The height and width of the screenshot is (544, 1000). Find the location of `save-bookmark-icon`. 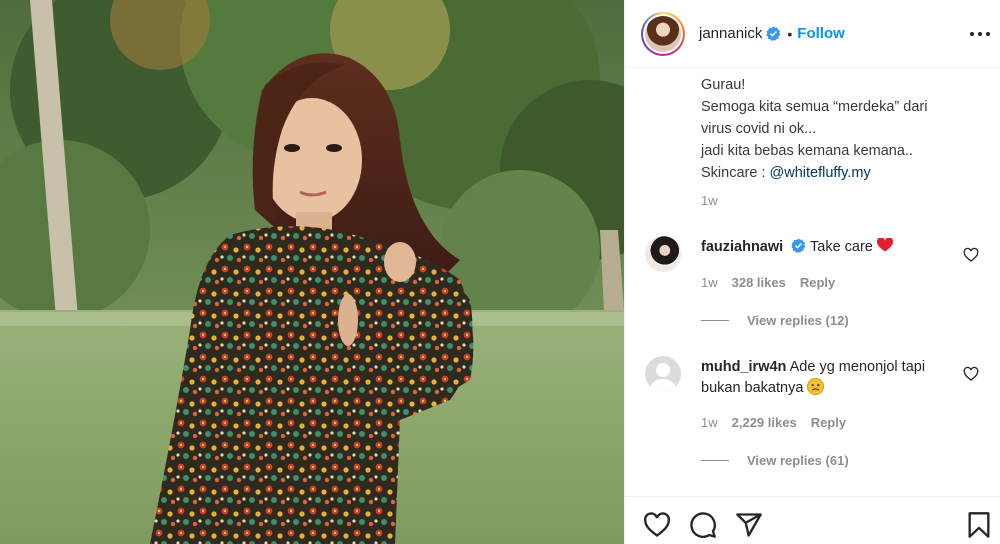

save-bookmark-icon is located at coordinates (979, 525).